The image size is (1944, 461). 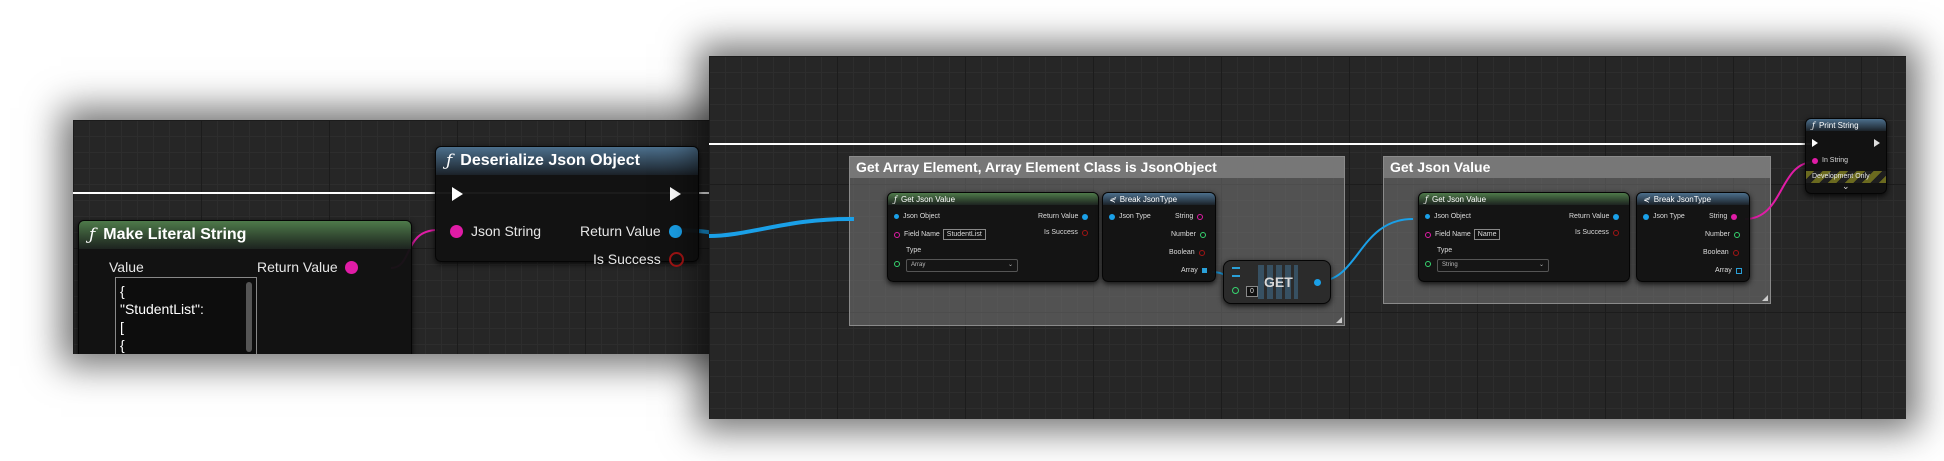 What do you see at coordinates (1459, 199) in the screenshot?
I see `node-title: Get Json Value` at bounding box center [1459, 199].